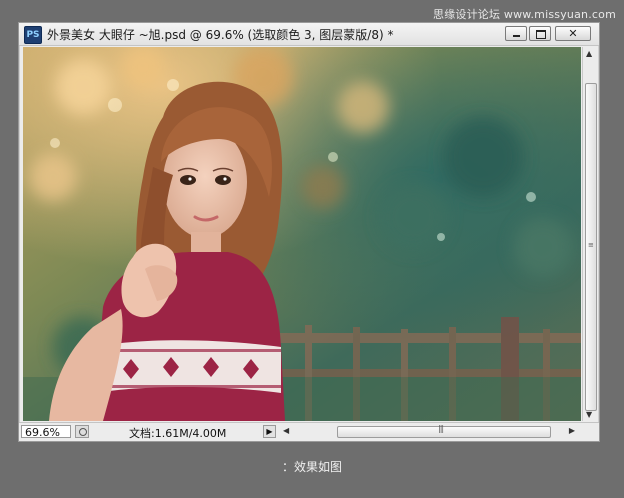  I want to click on close-button: ✕, so click(573, 33).